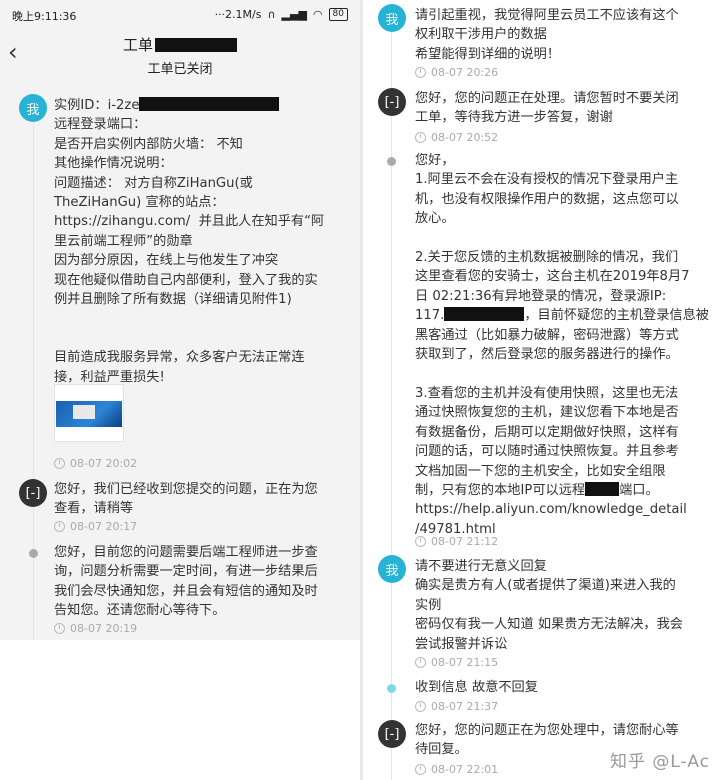 The image size is (720, 780). I want to click on status-icons: ···2.1M/s ∩ ▂▄▆ ◠ 80, so click(281, 14).